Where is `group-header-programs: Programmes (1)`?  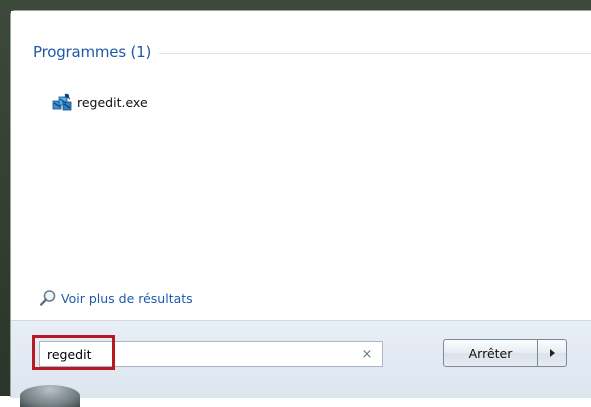
group-header-programs: Programmes (1) is located at coordinates (312, 52).